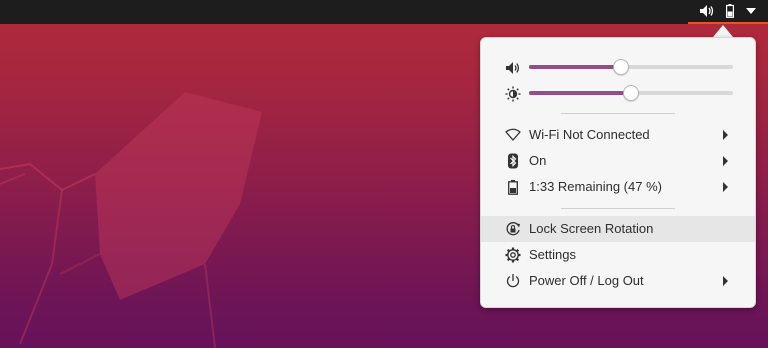 The image size is (768, 348). Describe the element at coordinates (513, 229) in the screenshot. I see `rotation-lock-icon` at that location.